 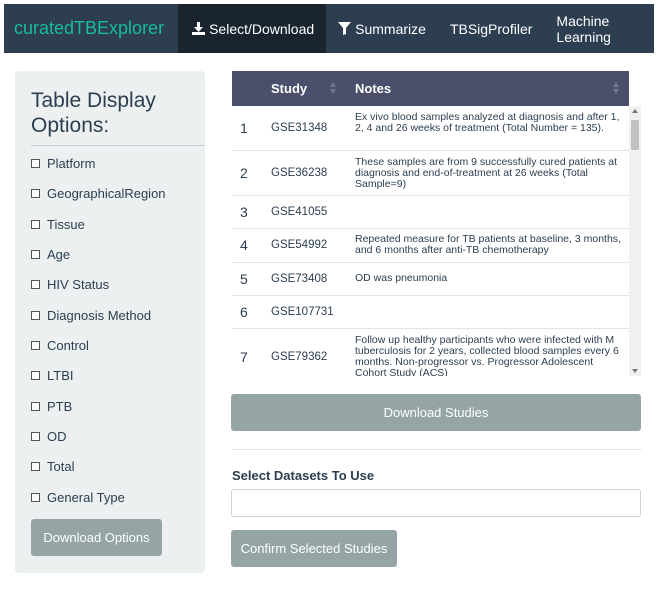 I want to click on download-options-button: Download Options, so click(x=96, y=537).